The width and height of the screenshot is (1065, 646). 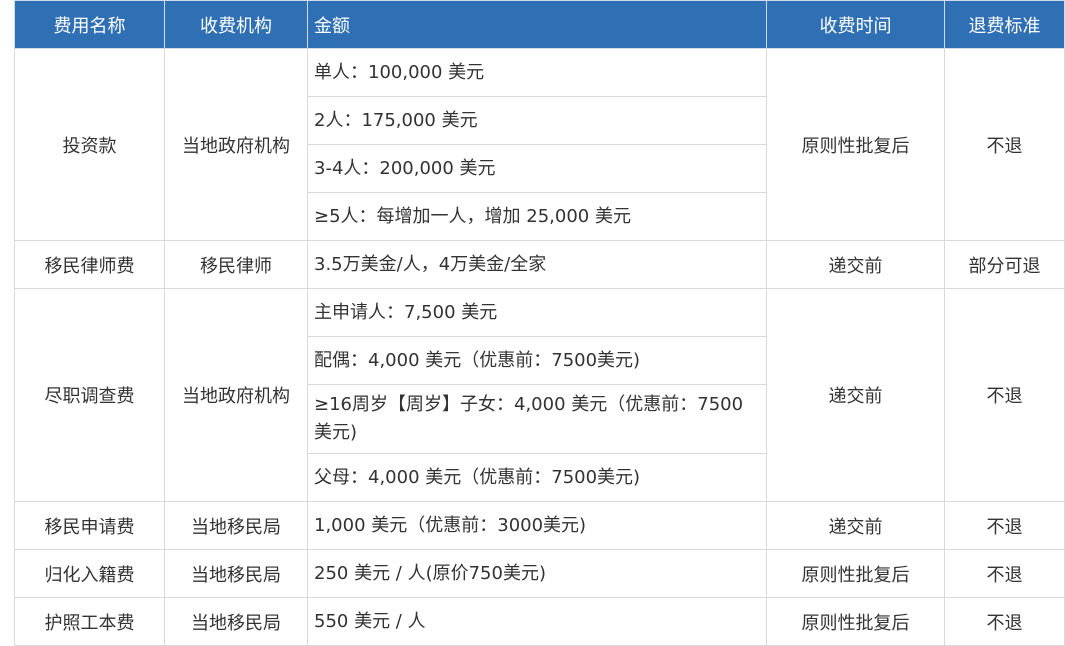 I want to click on amount-cell: 1,000 美元（优惠前：3000美元), so click(x=537, y=525).